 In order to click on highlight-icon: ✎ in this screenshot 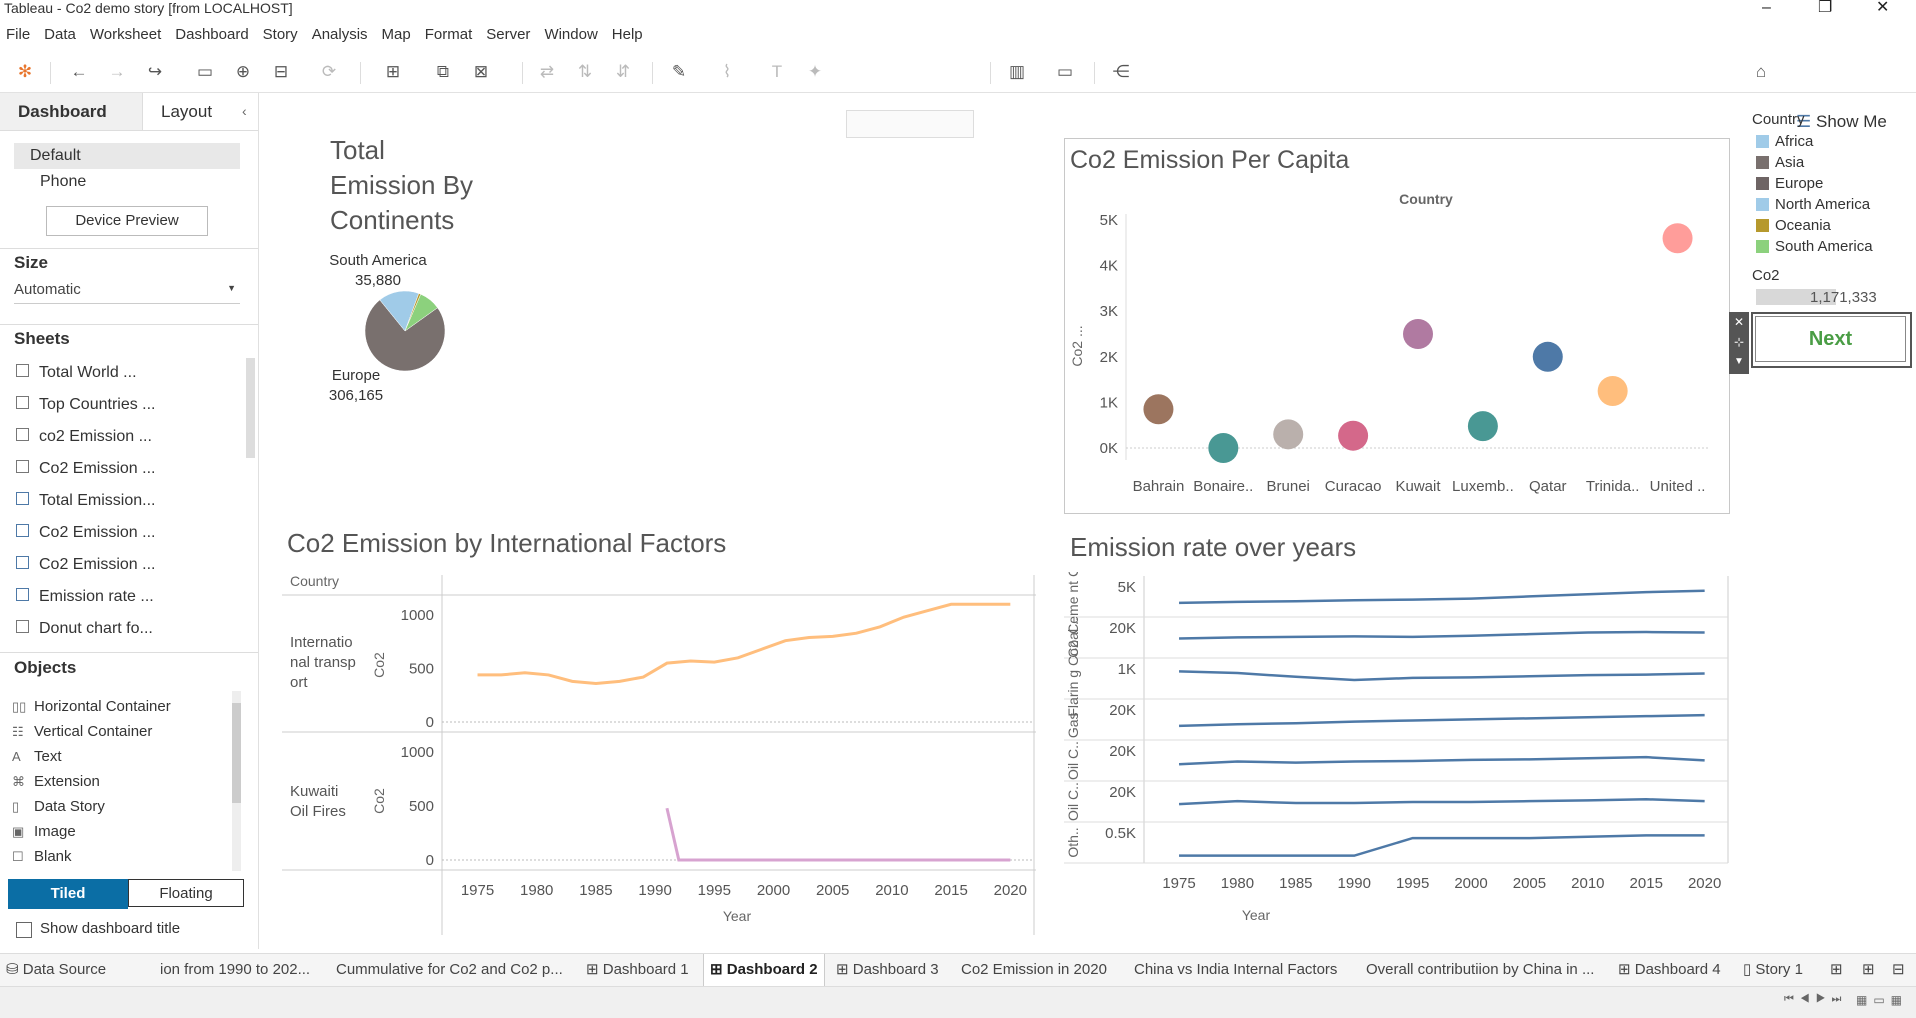, I will do `click(679, 72)`.